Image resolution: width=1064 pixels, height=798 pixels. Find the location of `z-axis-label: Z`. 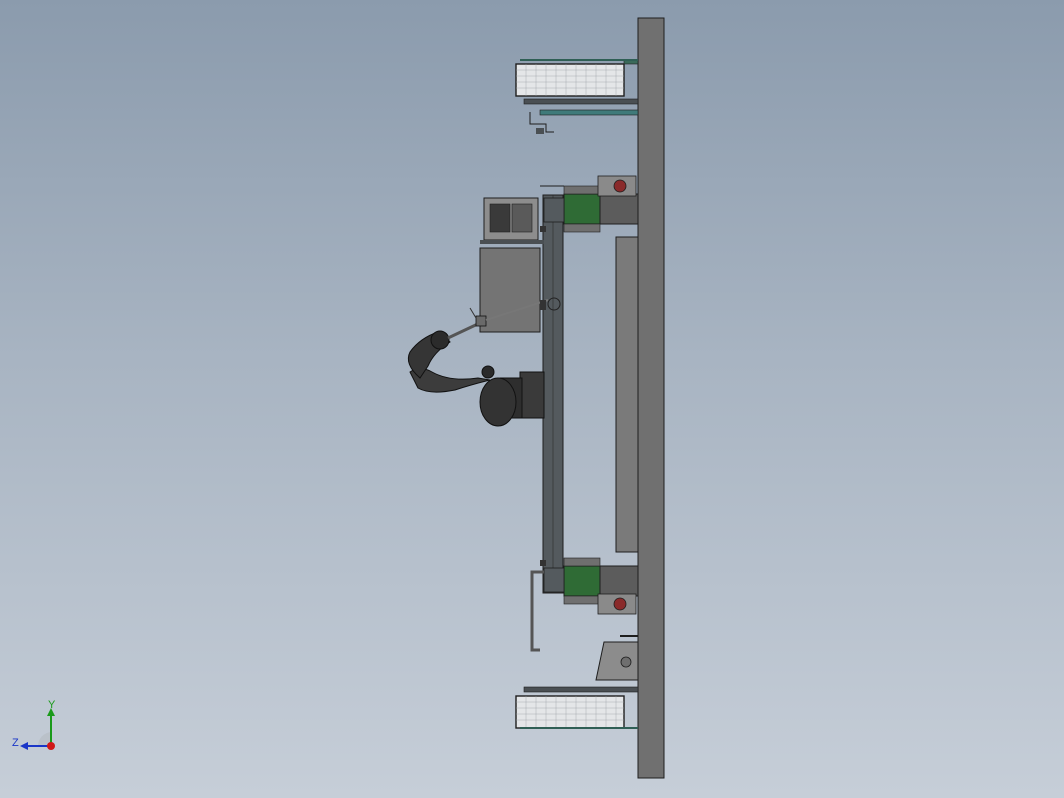

z-axis-label: Z is located at coordinates (15, 743).